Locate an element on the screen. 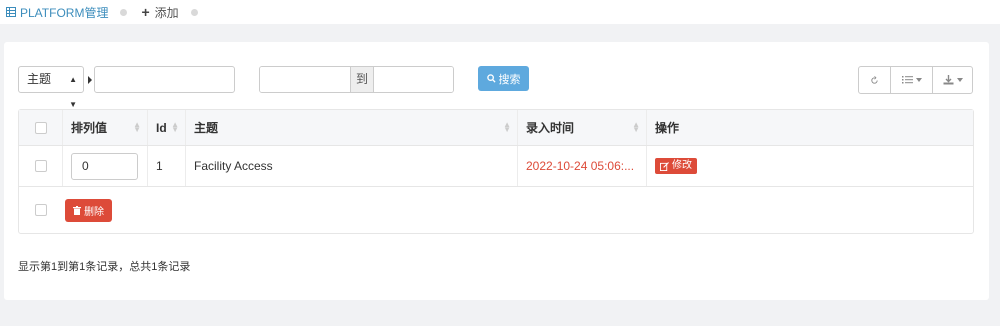 This screenshot has height=326, width=1000. download-icon is located at coordinates (948, 80).